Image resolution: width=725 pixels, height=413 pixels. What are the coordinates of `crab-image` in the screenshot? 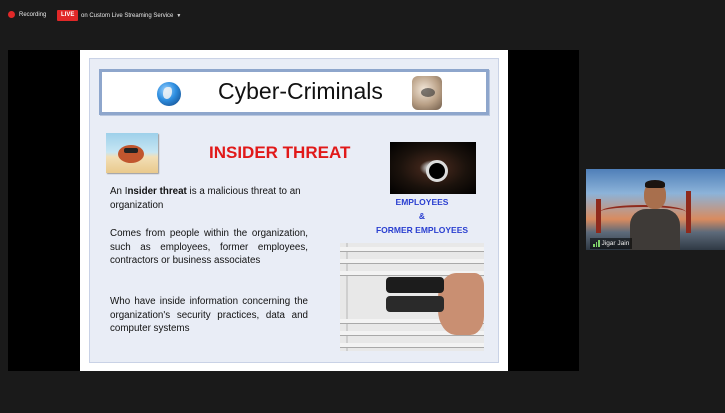 It's located at (132, 153).